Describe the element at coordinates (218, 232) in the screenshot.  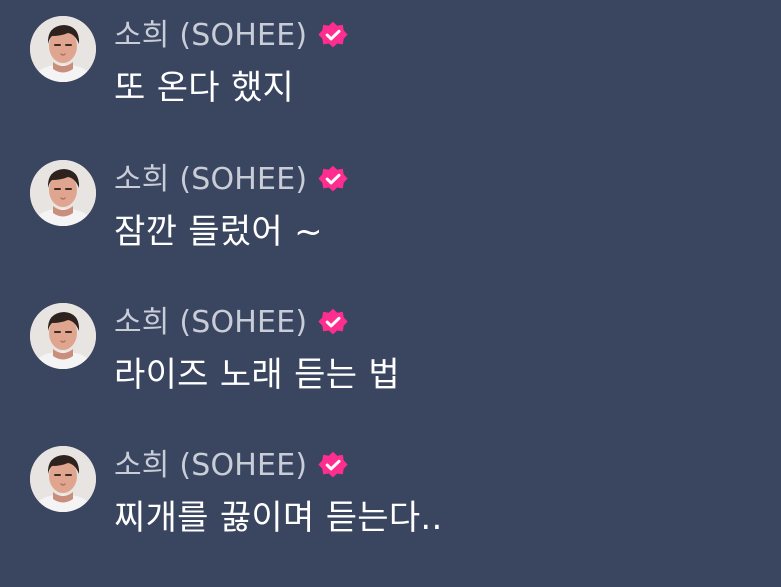
I see `message-text: 잠깐 들렀어 ~` at that location.